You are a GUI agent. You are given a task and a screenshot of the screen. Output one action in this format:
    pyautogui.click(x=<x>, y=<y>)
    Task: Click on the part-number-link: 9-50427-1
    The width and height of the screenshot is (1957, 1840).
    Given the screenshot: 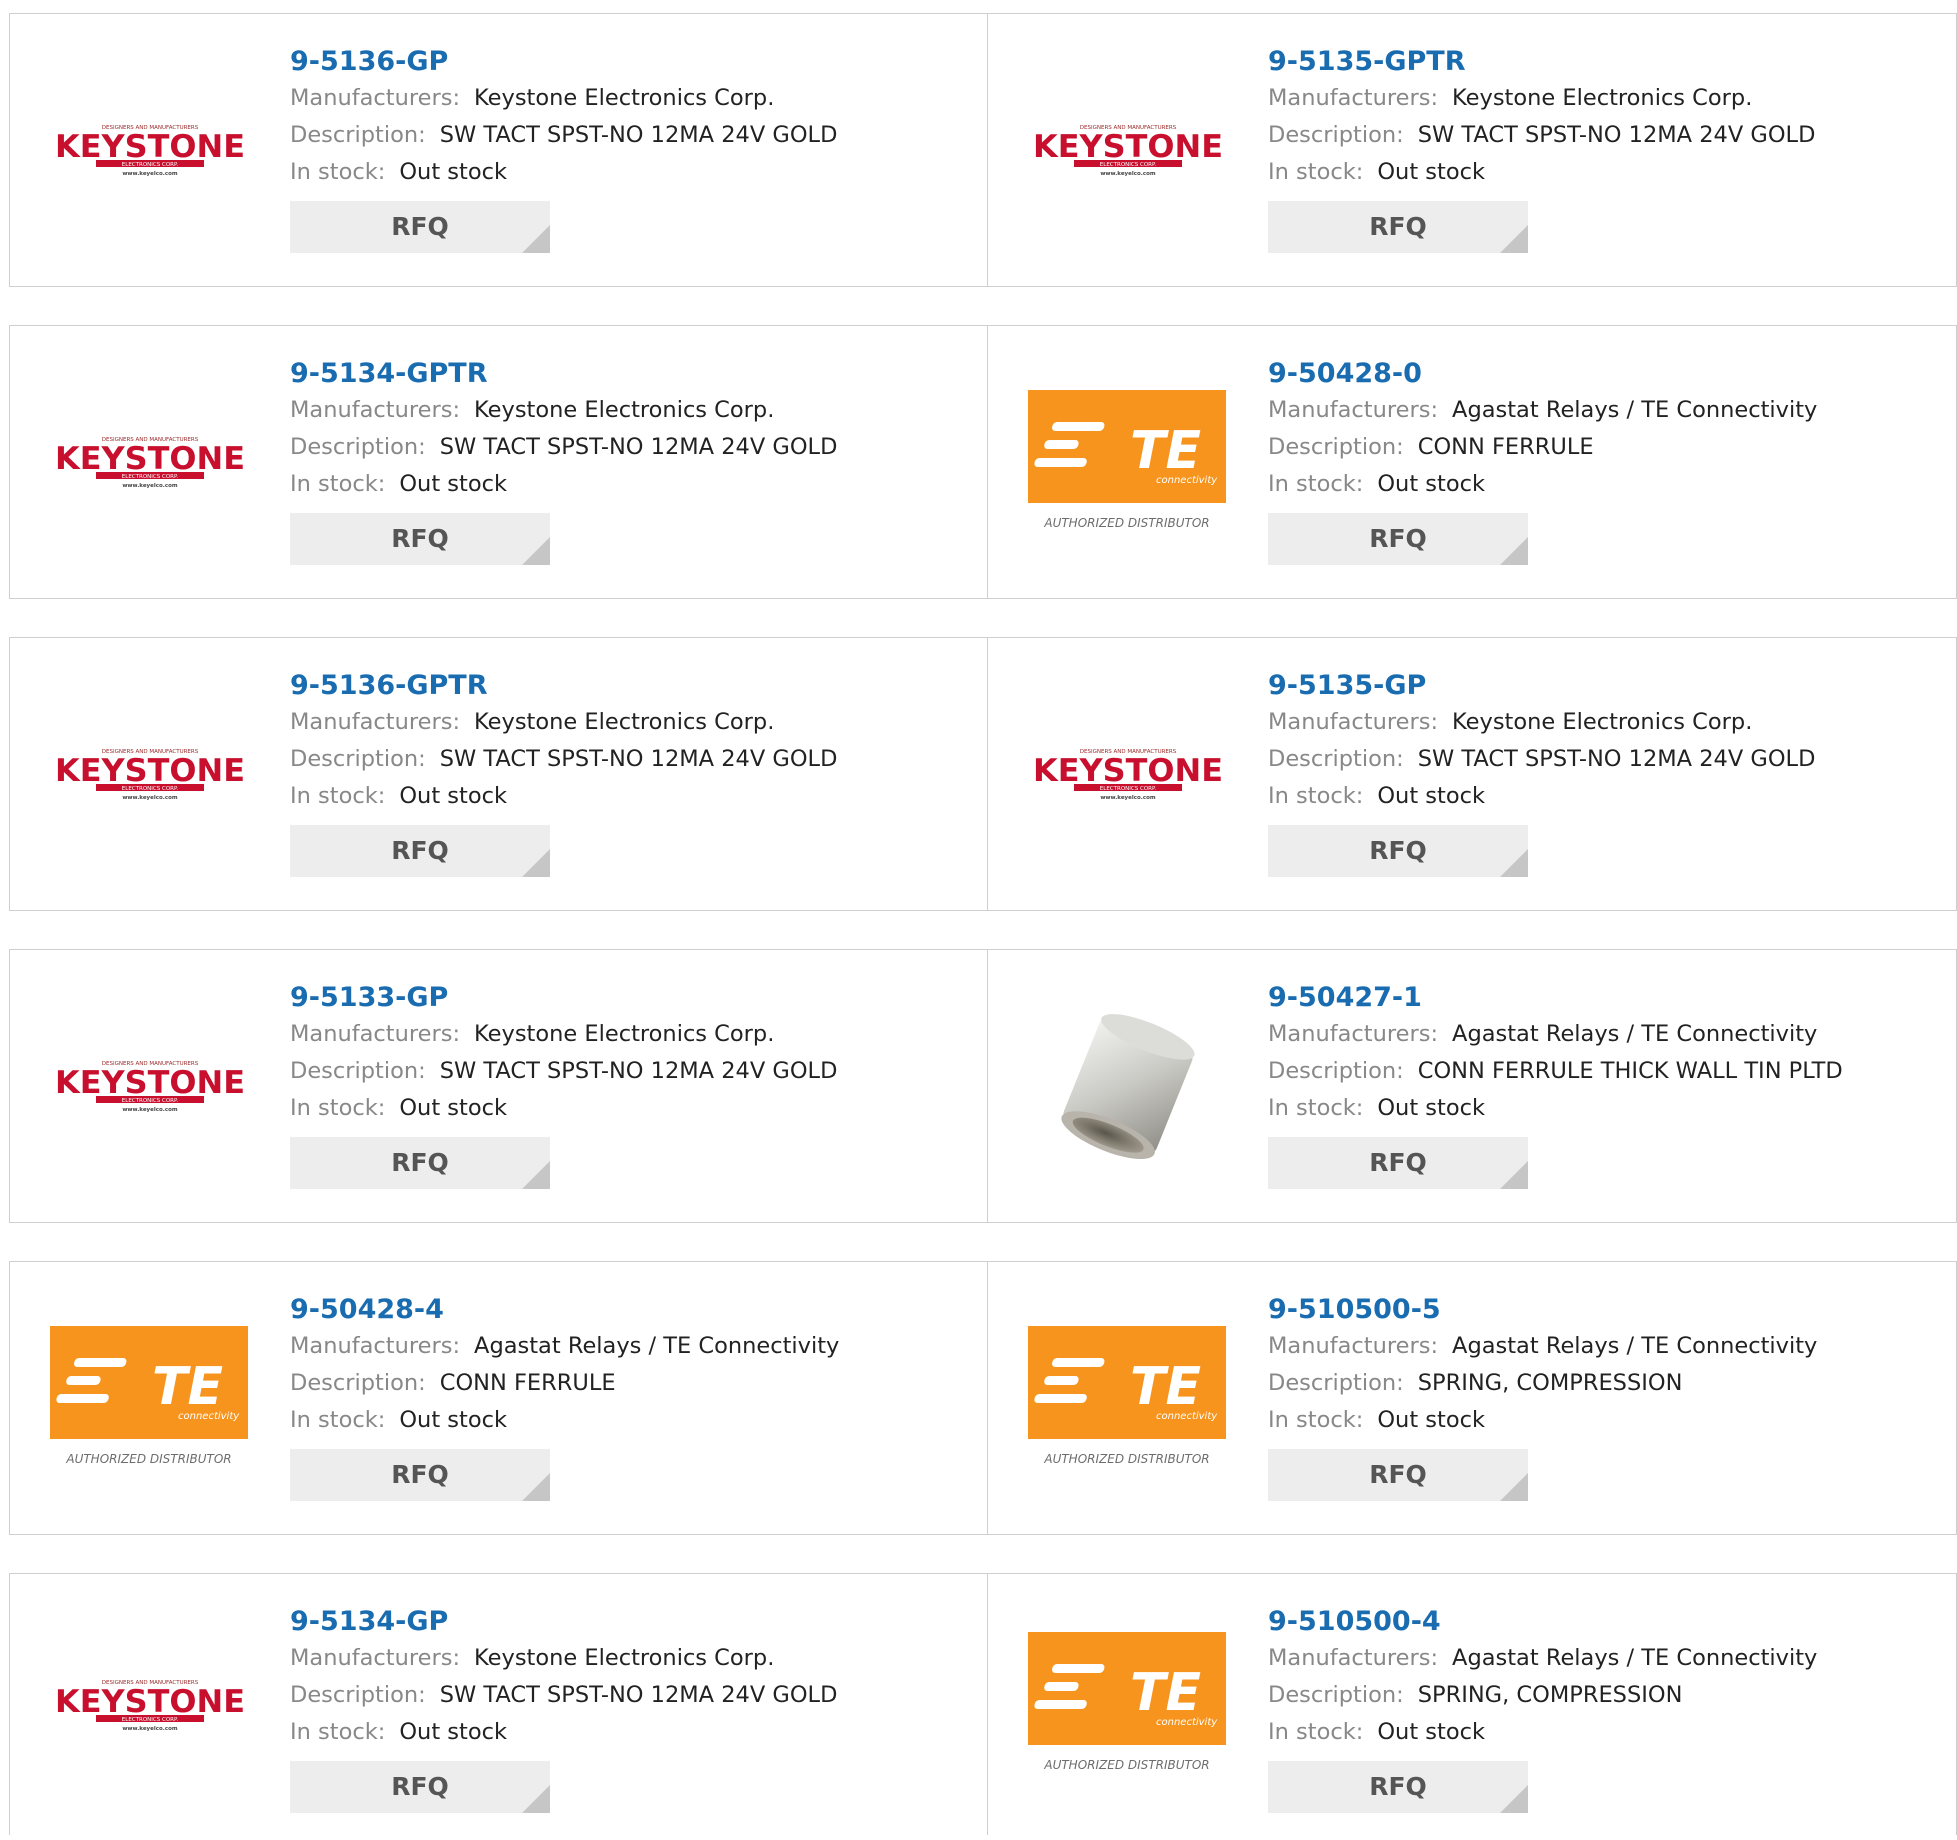 What is the action you would take?
    pyautogui.click(x=1555, y=998)
    